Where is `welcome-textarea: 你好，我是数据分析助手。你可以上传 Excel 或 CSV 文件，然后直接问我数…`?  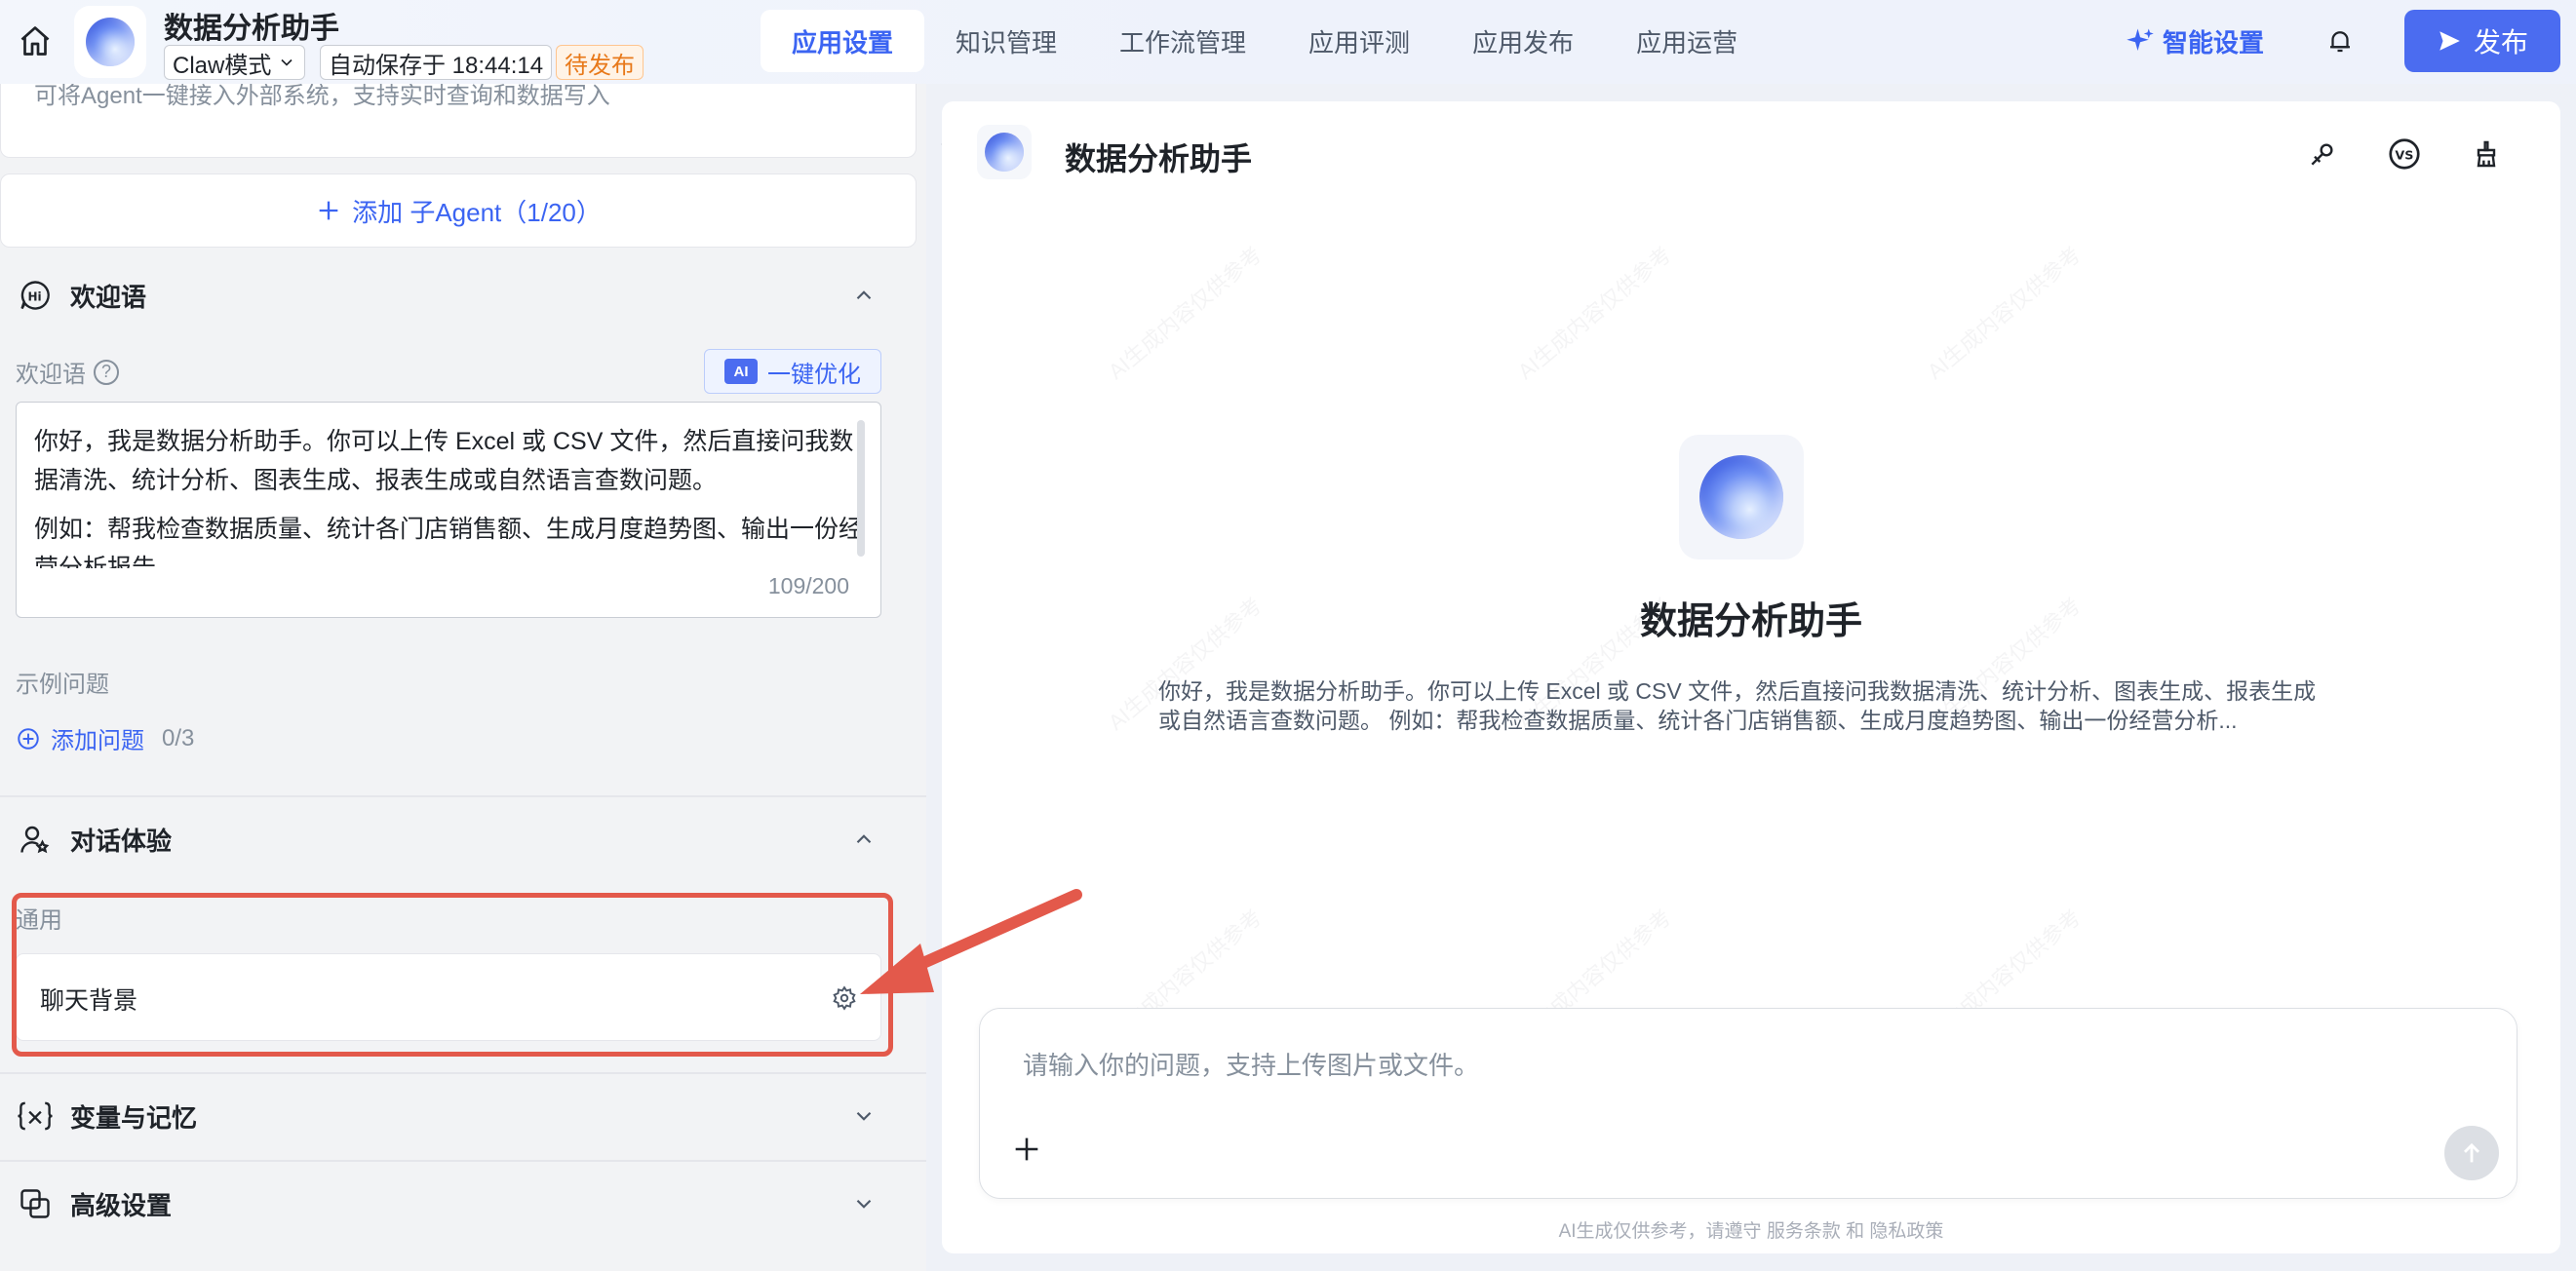 welcome-textarea: 你好，我是数据分析助手。你可以上传 Excel 或 CSV 文件，然后直接问我数… is located at coordinates (448, 510).